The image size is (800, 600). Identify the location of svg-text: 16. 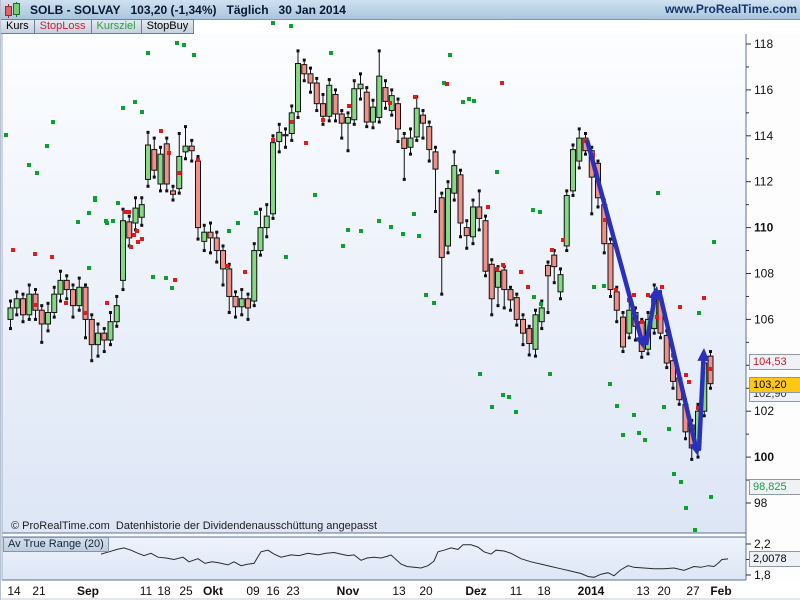
(273, 591).